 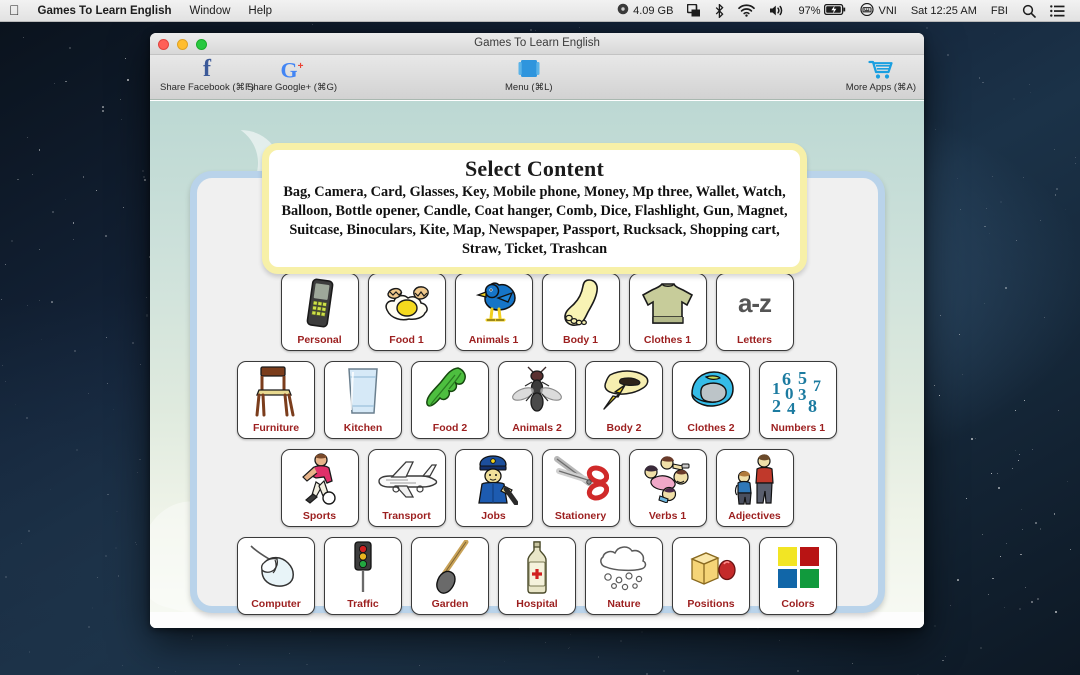 What do you see at coordinates (363, 604) in the screenshot?
I see `tile-label: Traffic` at bounding box center [363, 604].